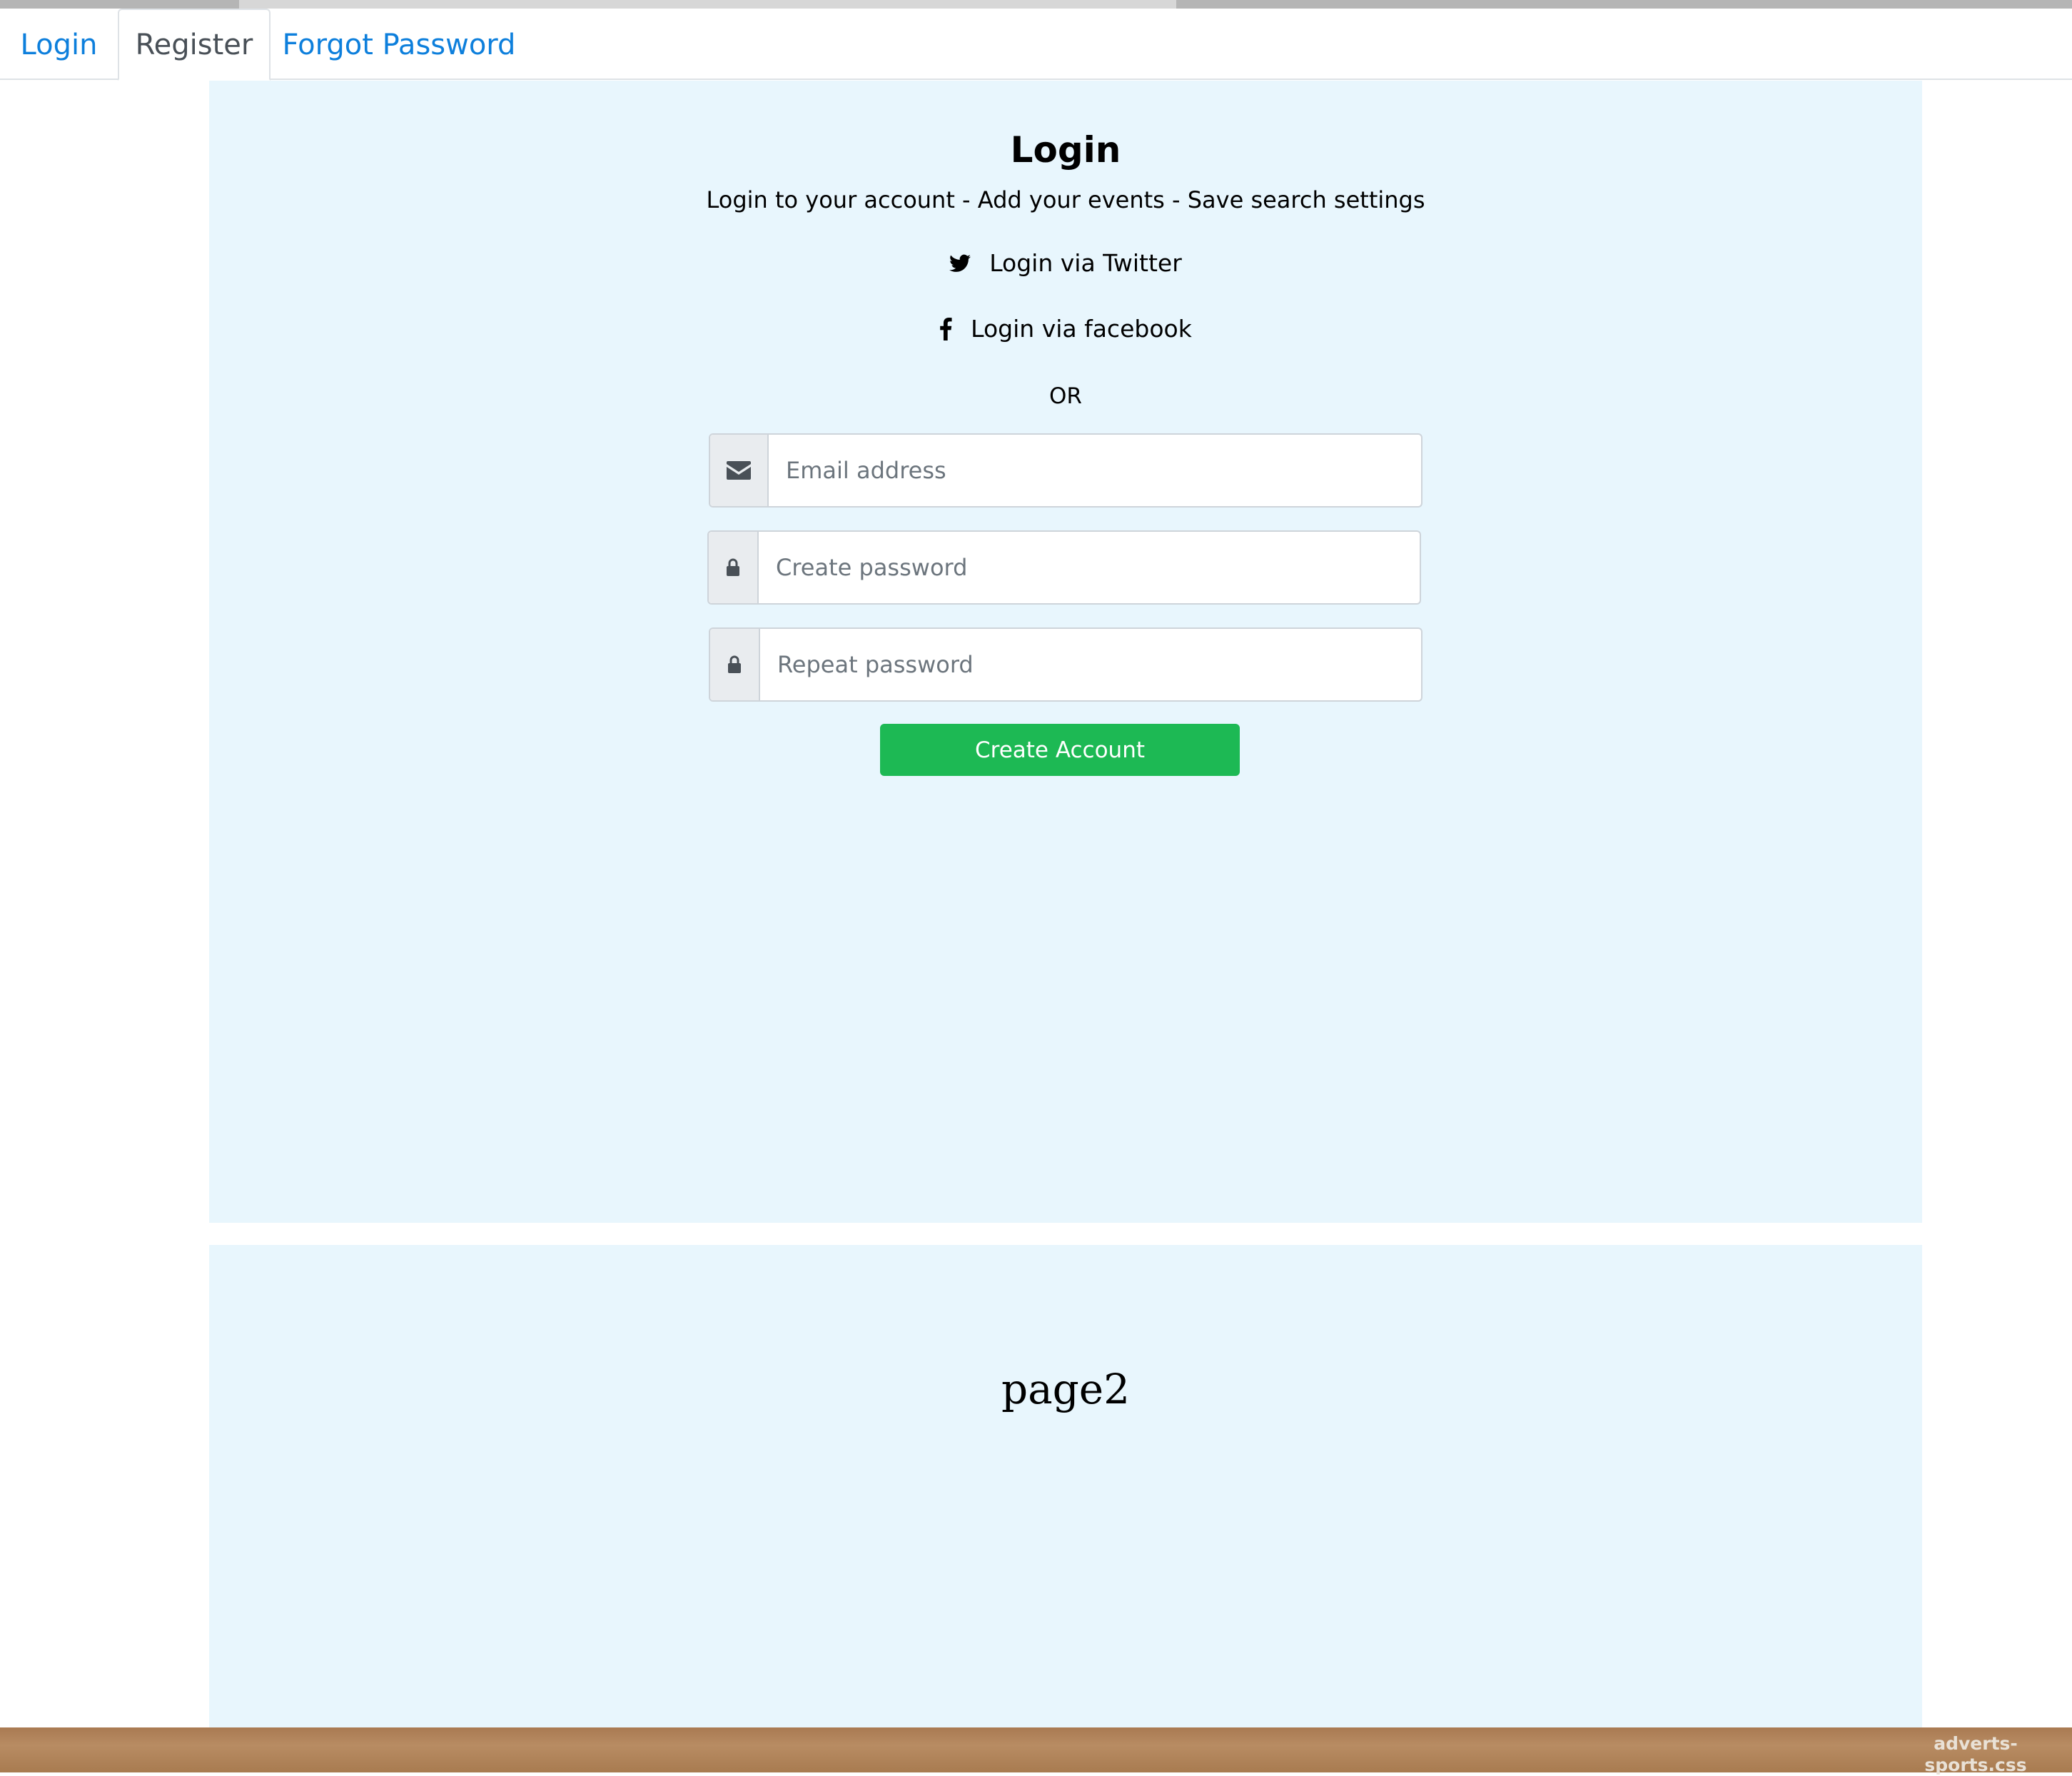 The width and height of the screenshot is (2072, 1776). Describe the element at coordinates (945, 328) in the screenshot. I see `facebook-icon` at that location.